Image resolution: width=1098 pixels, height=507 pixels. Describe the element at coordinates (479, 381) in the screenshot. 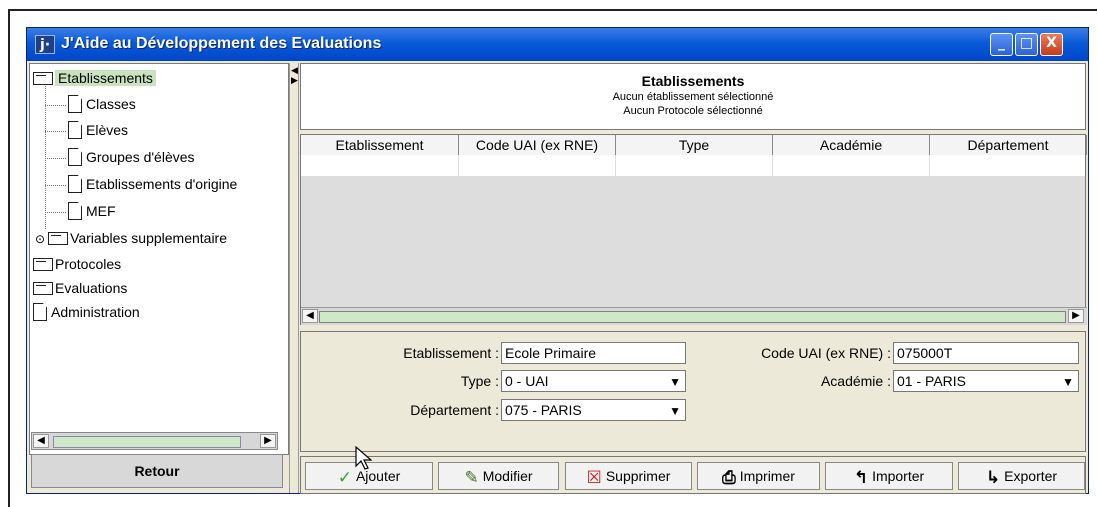

I see `type-label: Type :` at that location.